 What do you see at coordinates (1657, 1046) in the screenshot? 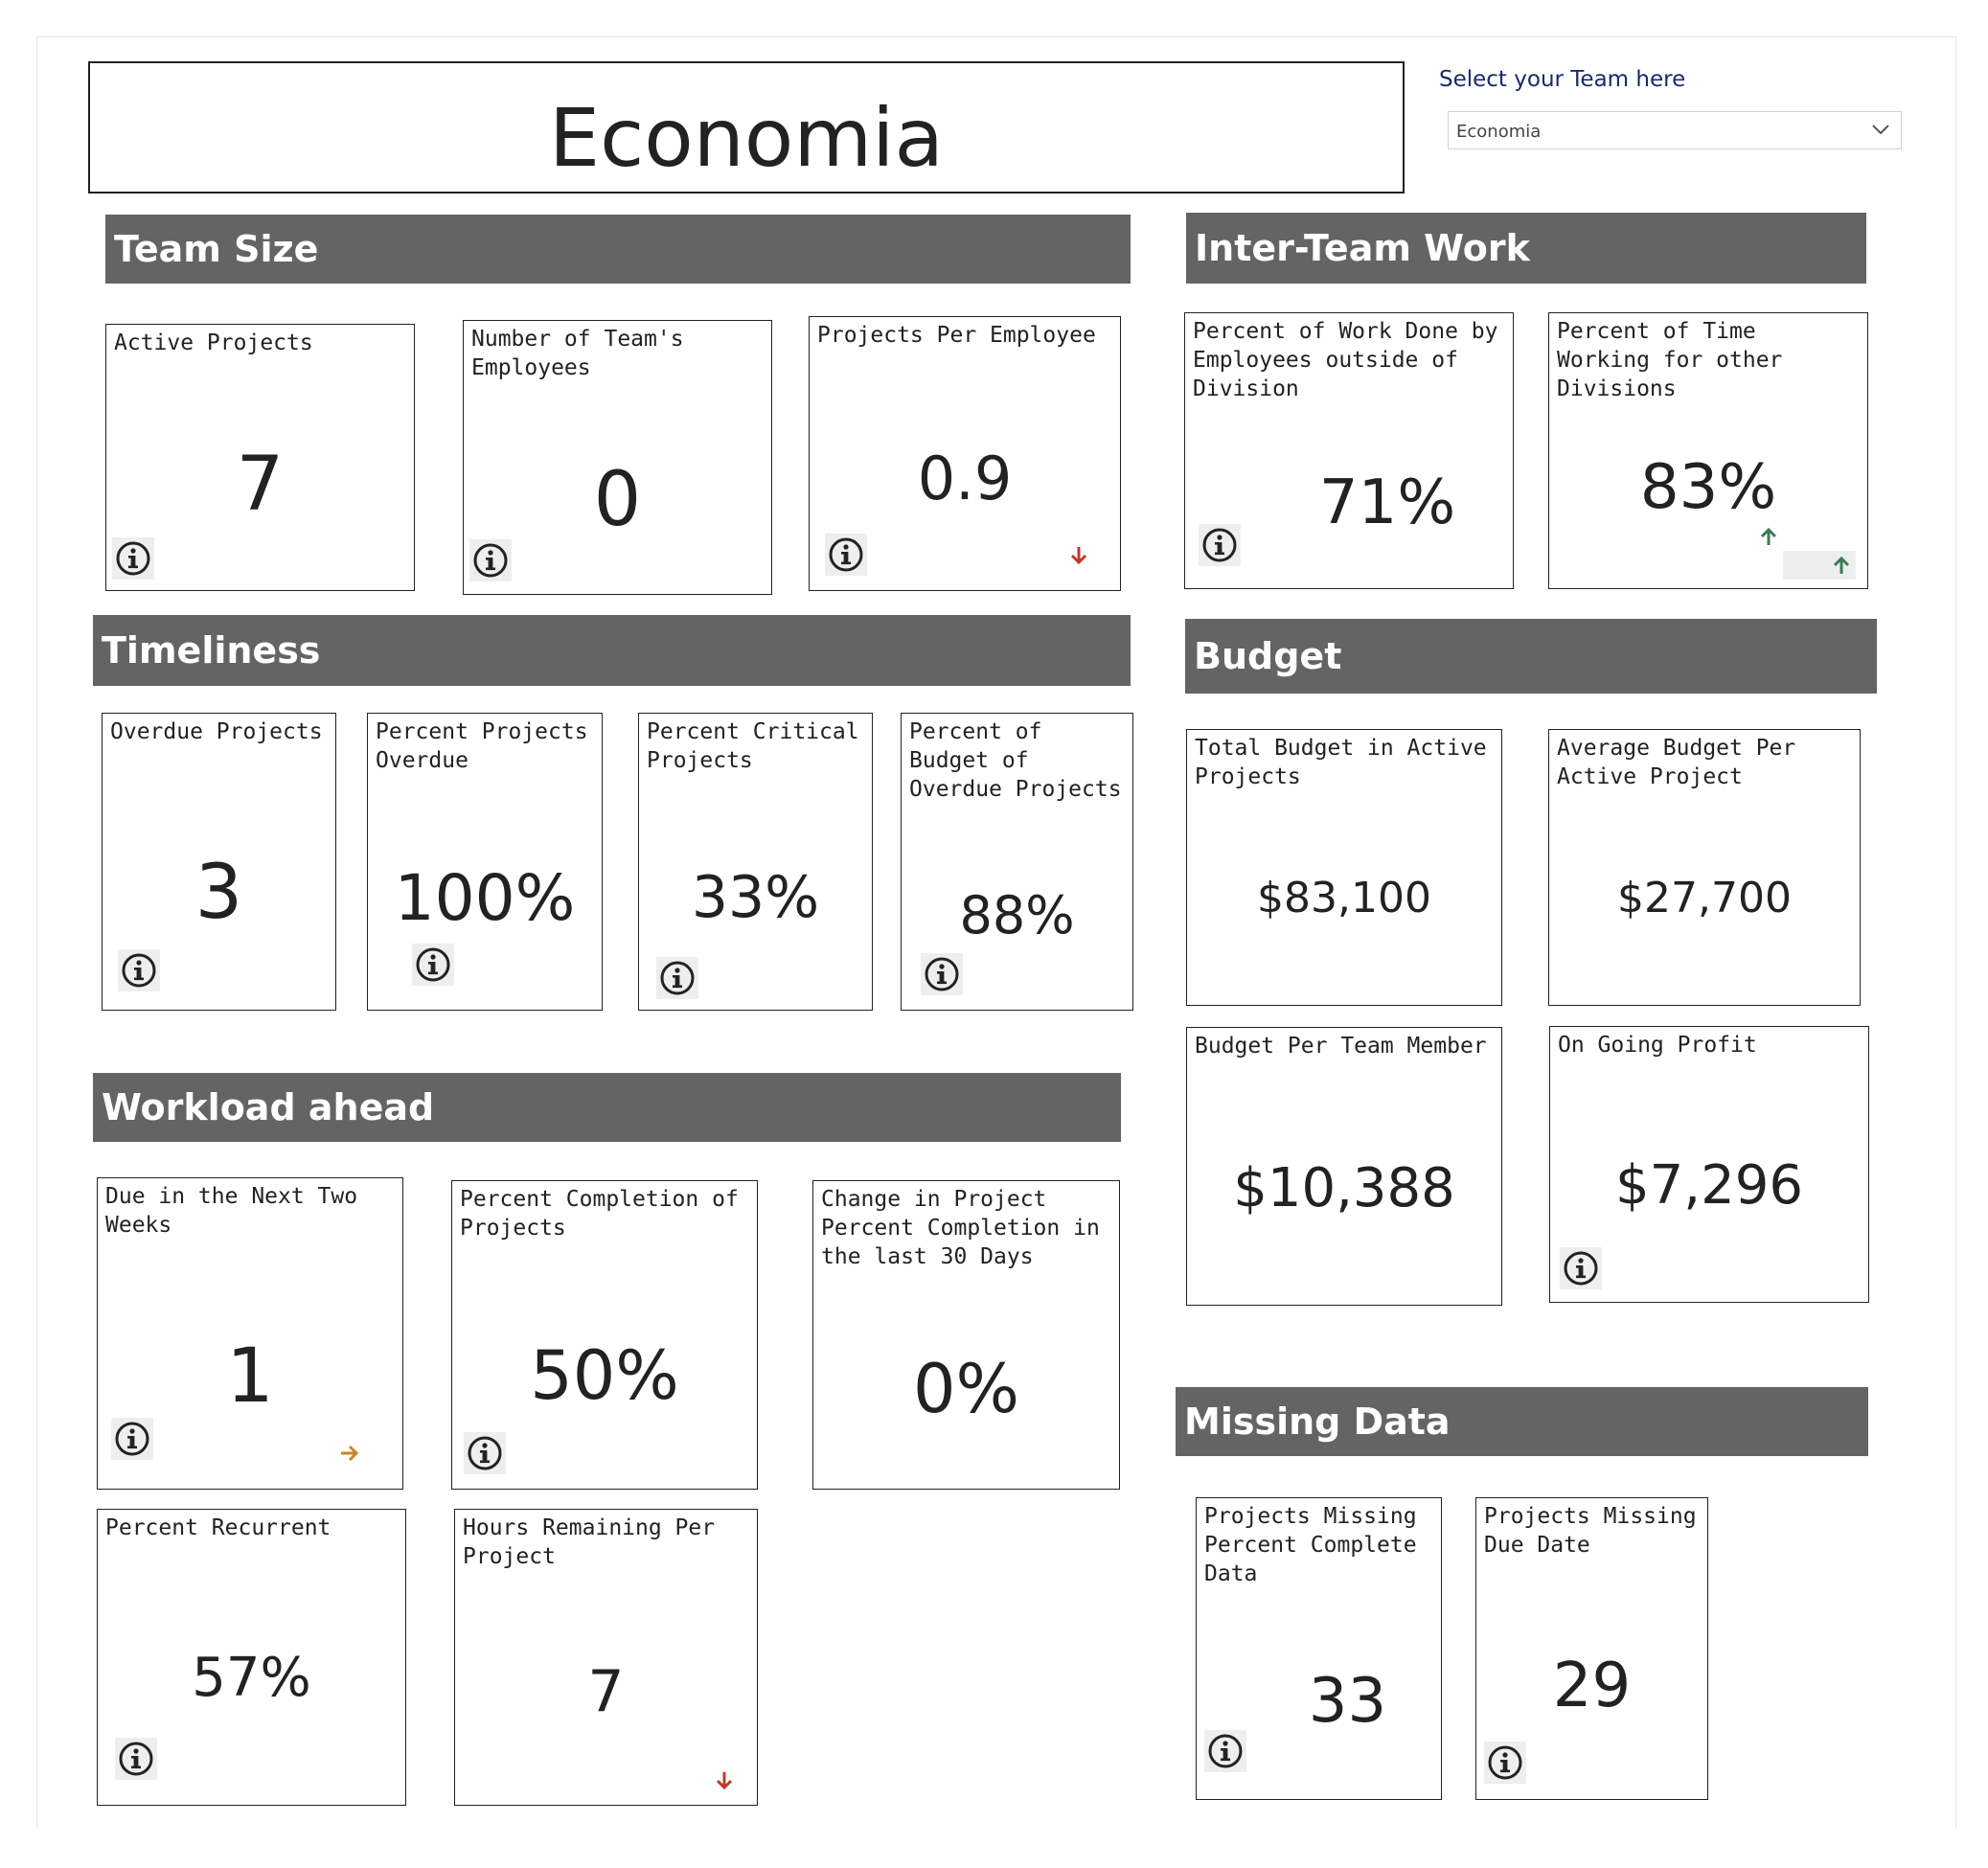
I see `card-title: On Going Profit` at bounding box center [1657, 1046].